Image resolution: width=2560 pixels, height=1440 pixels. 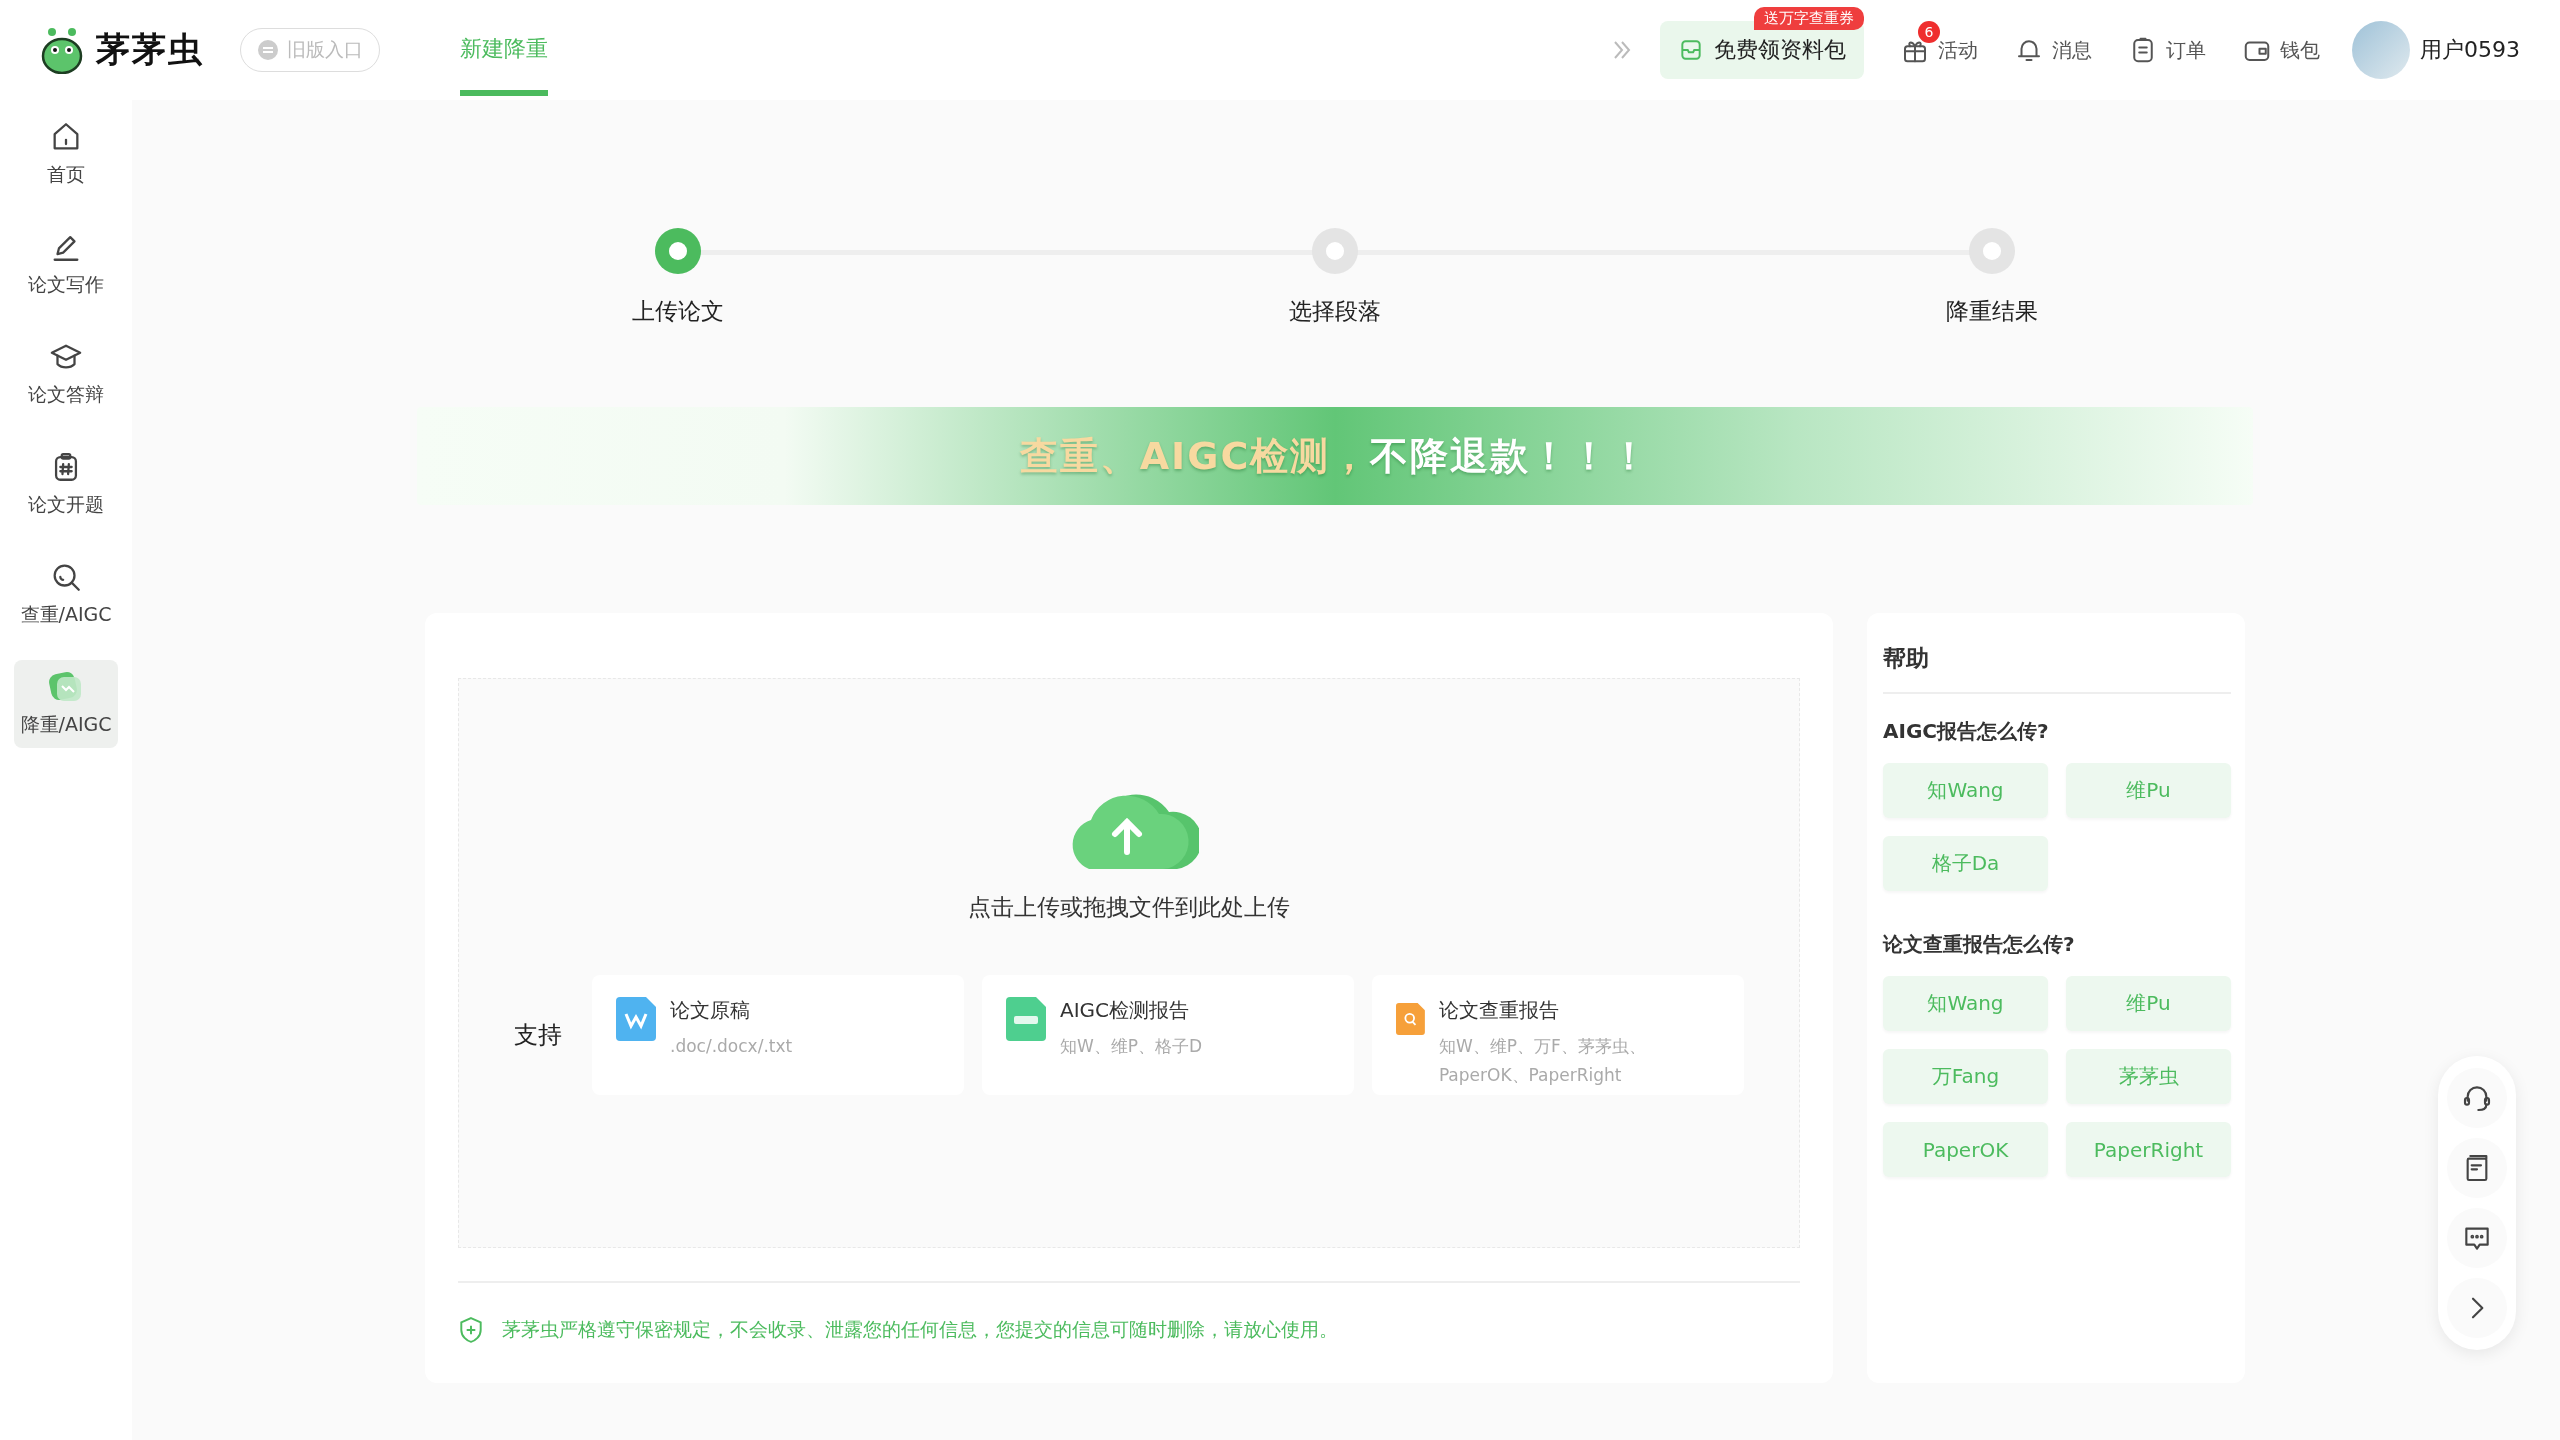 I want to click on format-title: AIGC检测报告, so click(x=1125, y=1010).